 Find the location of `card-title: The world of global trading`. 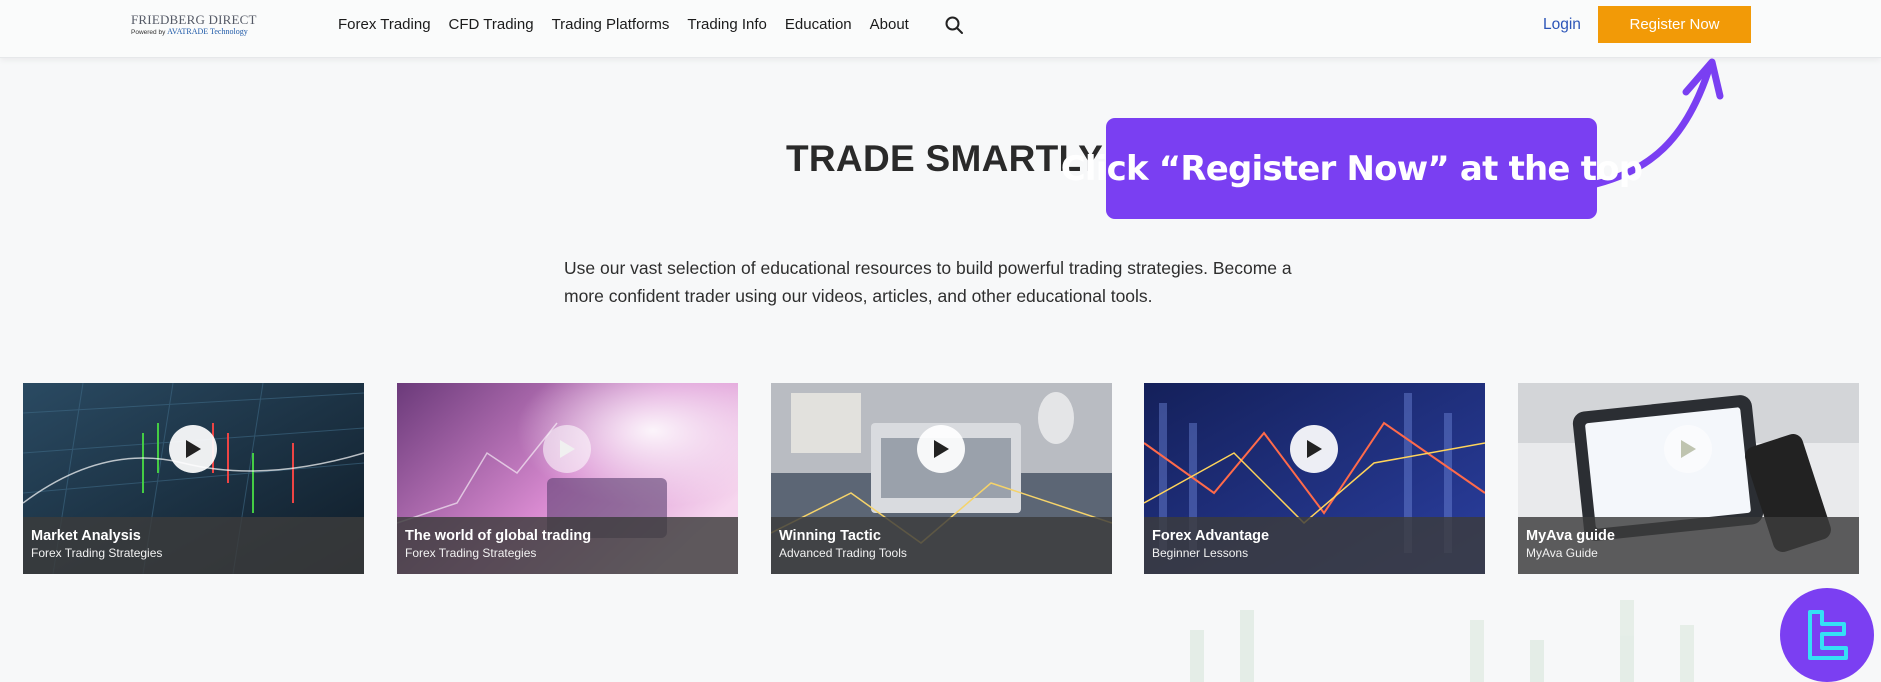

card-title: The world of global trading is located at coordinates (498, 536).